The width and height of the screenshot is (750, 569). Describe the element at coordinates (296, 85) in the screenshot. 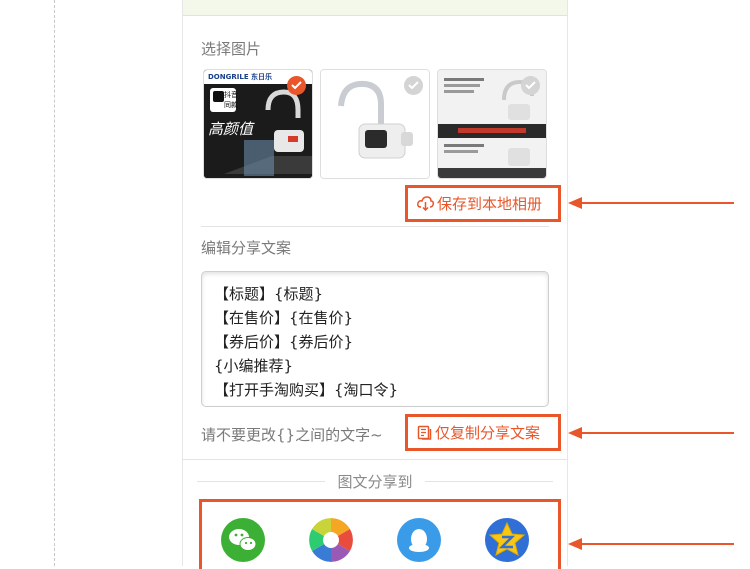

I see `selected-check-icon` at that location.